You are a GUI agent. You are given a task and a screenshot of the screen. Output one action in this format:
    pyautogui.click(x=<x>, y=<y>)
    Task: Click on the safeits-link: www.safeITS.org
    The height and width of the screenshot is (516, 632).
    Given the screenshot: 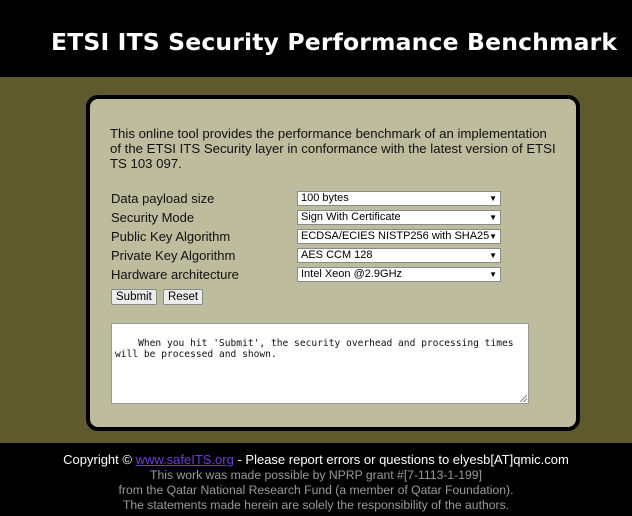 What is the action you would take?
    pyautogui.click(x=185, y=459)
    